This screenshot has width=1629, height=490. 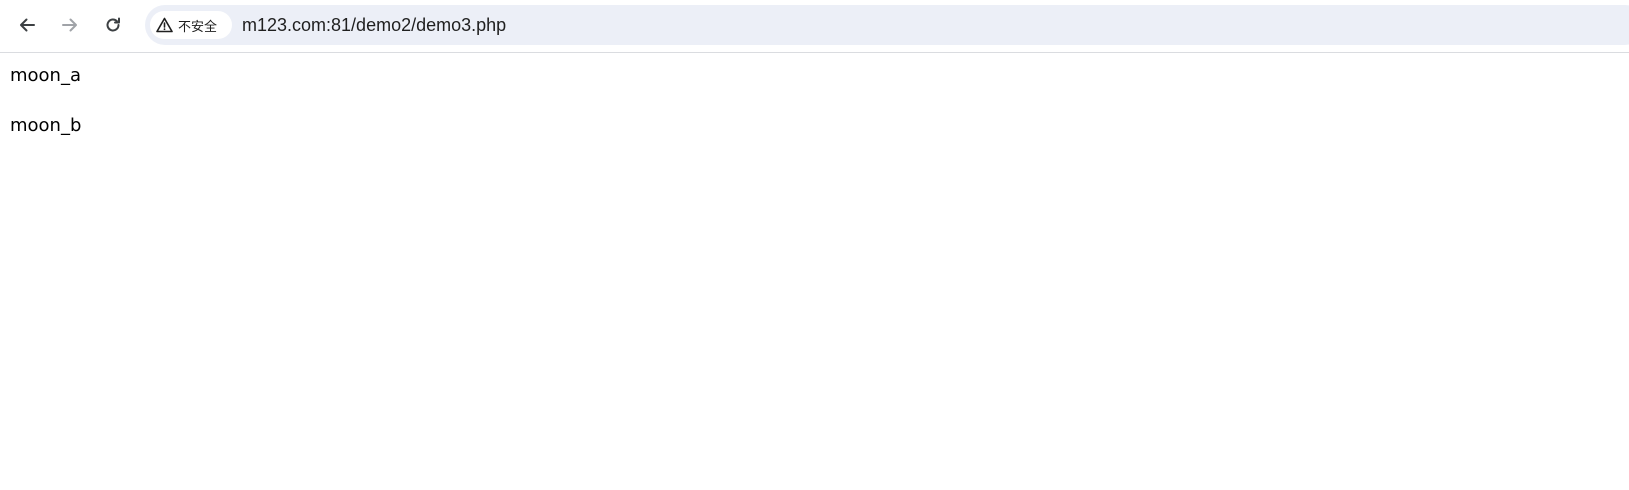 I want to click on address-bar: 不安全 m123.com:81/demo2/demo3.php, so click(x=887, y=25).